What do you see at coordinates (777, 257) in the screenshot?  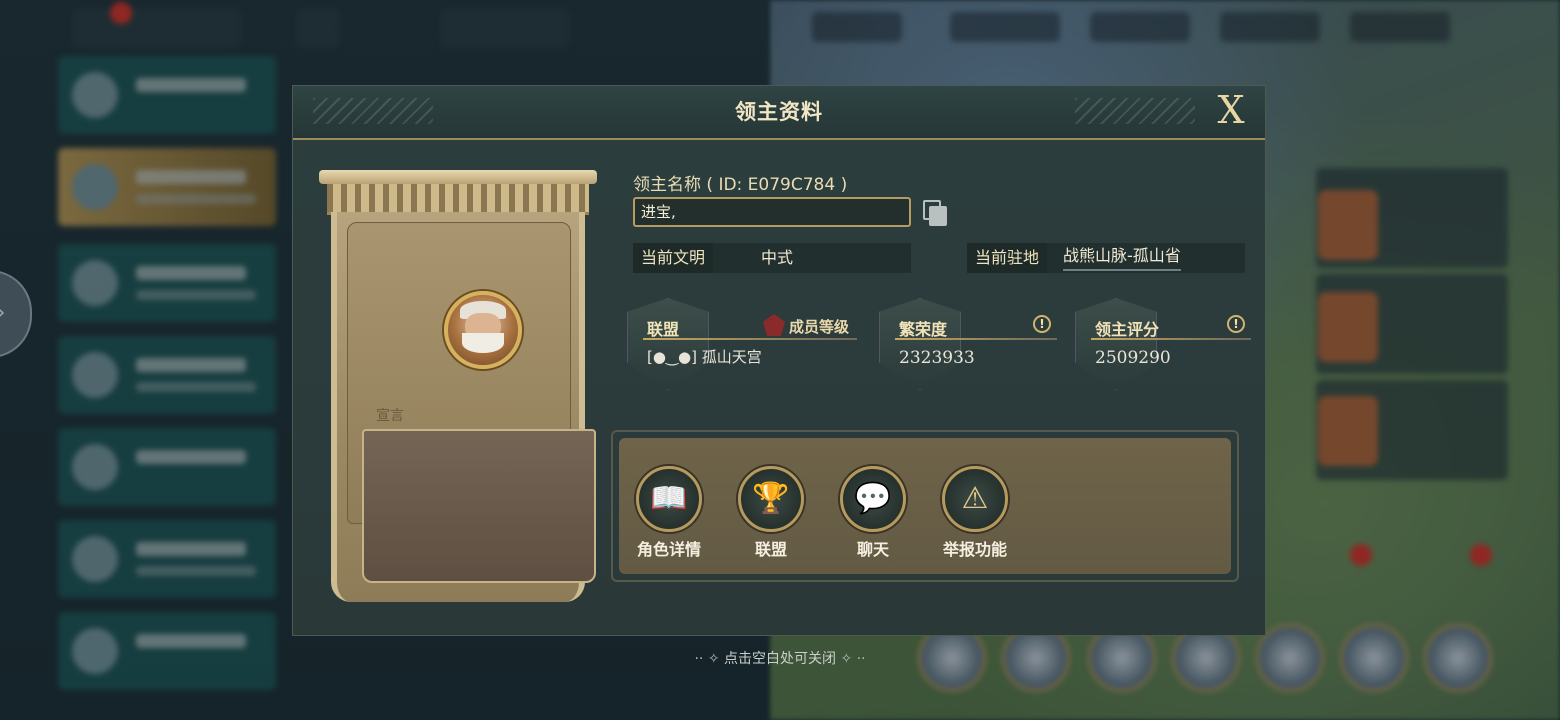 I see `civilization-value: 中式` at bounding box center [777, 257].